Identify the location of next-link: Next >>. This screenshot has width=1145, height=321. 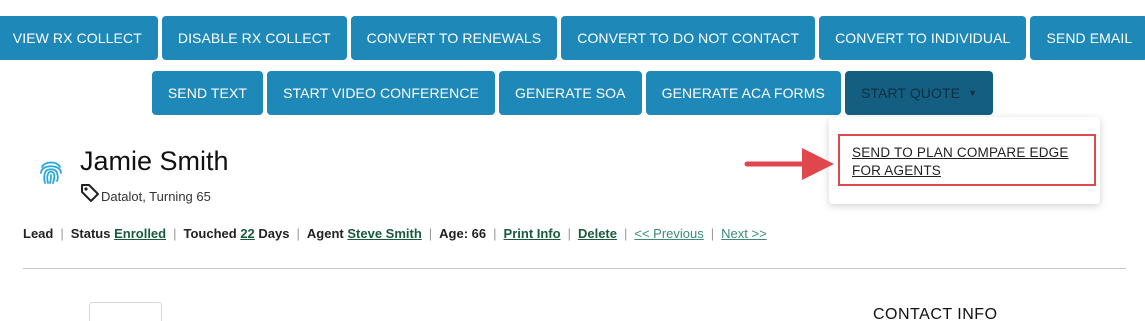
(744, 233).